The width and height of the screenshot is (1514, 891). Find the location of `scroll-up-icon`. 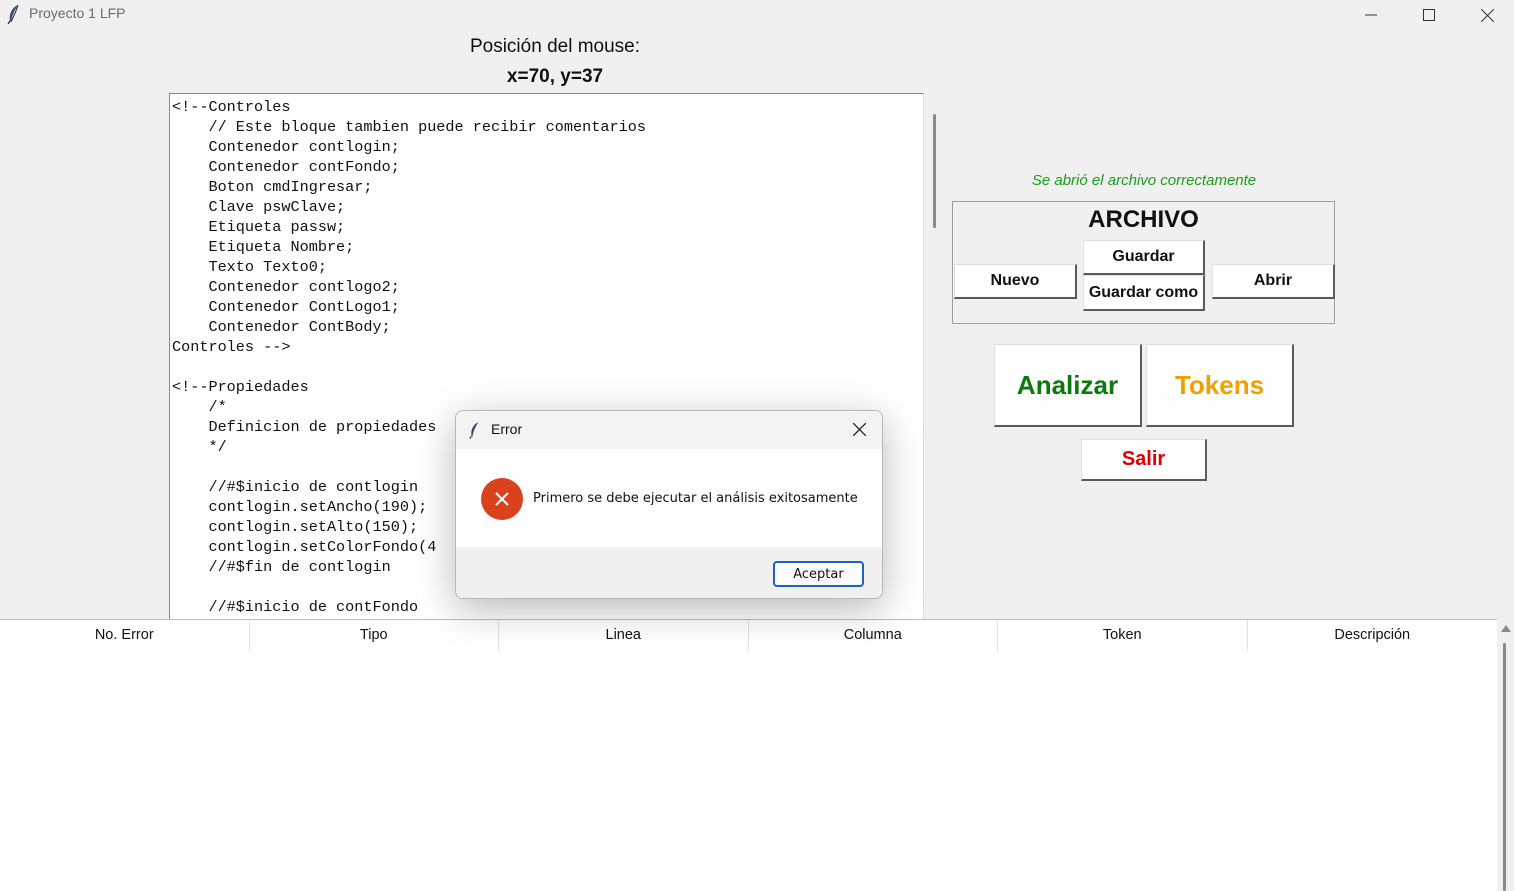

scroll-up-icon is located at coordinates (1506, 628).